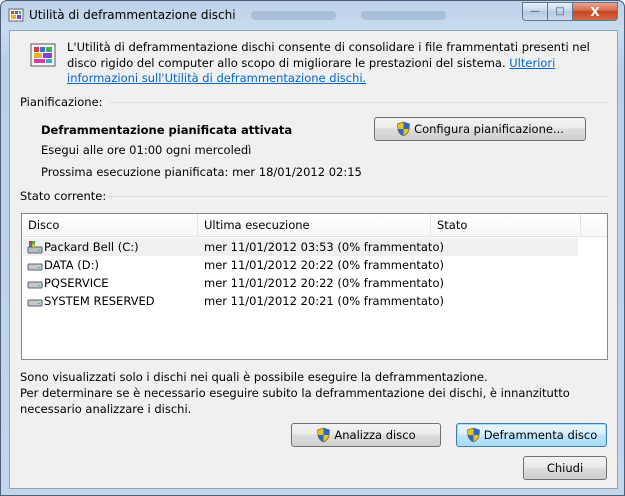 The height and width of the screenshot is (496, 625). What do you see at coordinates (110, 225) in the screenshot?
I see `column-header-disk: Disco` at bounding box center [110, 225].